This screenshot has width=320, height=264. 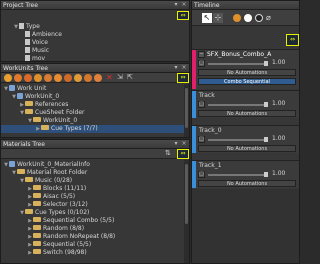 I want to click on tree-item-selected: ▶ Cue Types (7/7), so click(x=92, y=129).